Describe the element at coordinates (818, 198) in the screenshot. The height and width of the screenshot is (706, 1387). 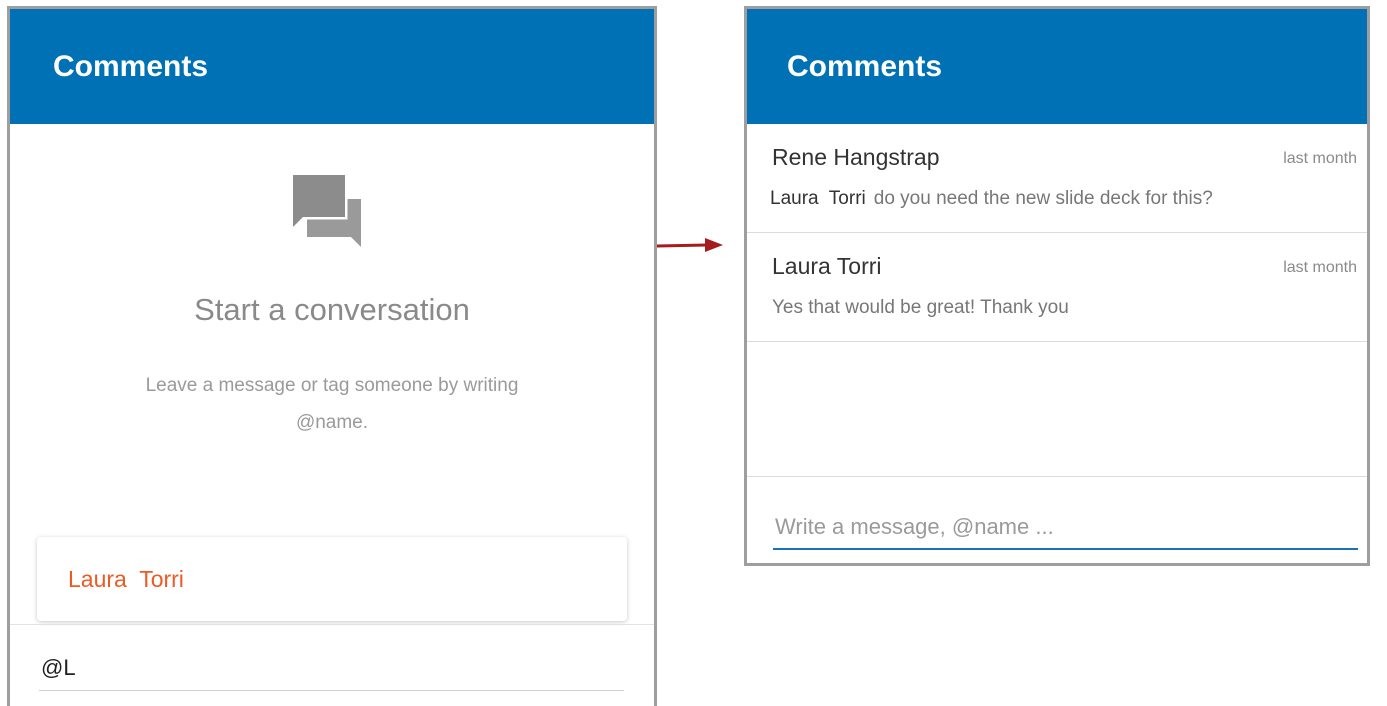
I see `comment-mention: Laura Torri` at that location.